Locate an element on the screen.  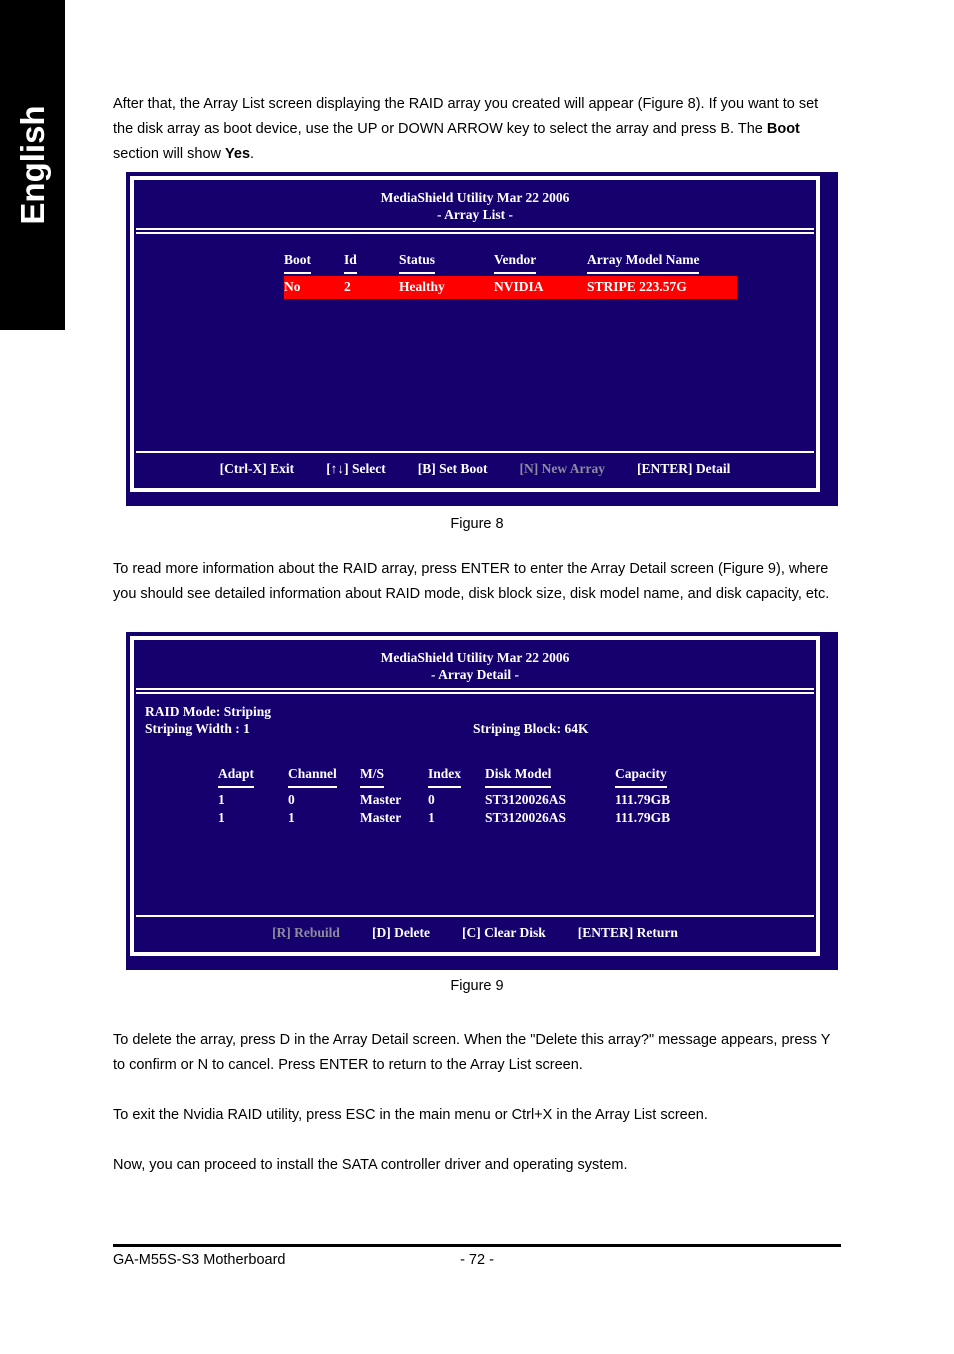
key-enter-detail: [ENTER] Detail is located at coordinates (683, 469).